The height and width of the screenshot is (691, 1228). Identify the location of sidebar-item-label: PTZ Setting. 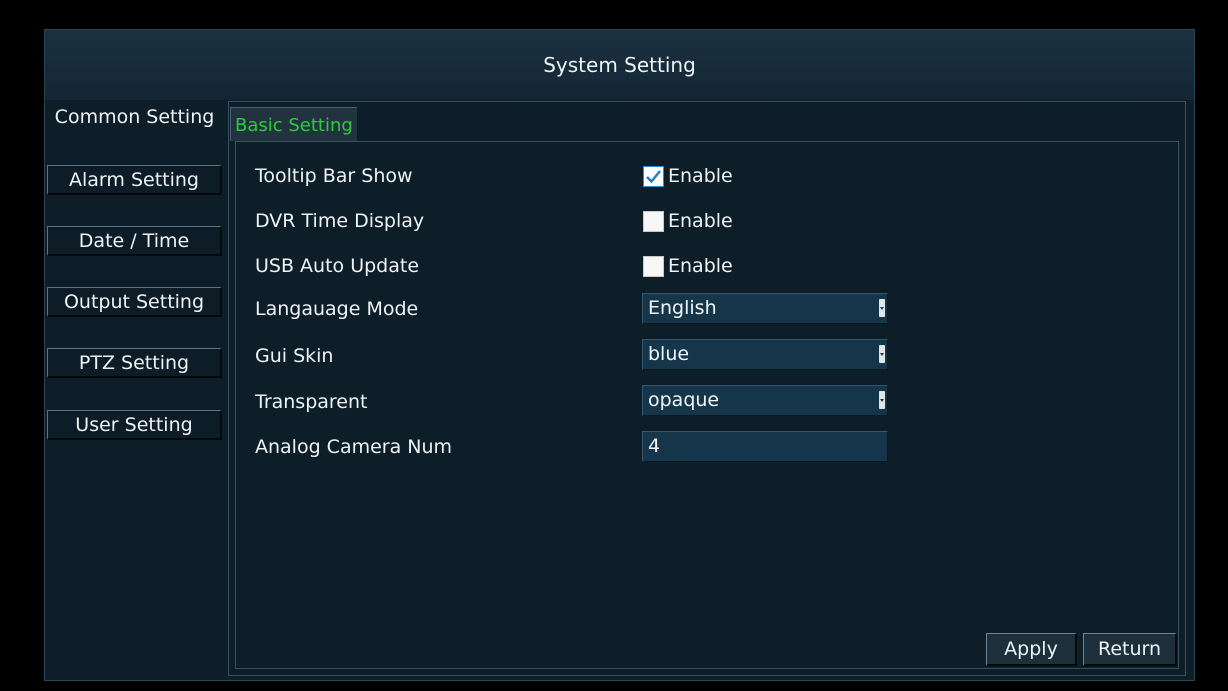
(134, 362).